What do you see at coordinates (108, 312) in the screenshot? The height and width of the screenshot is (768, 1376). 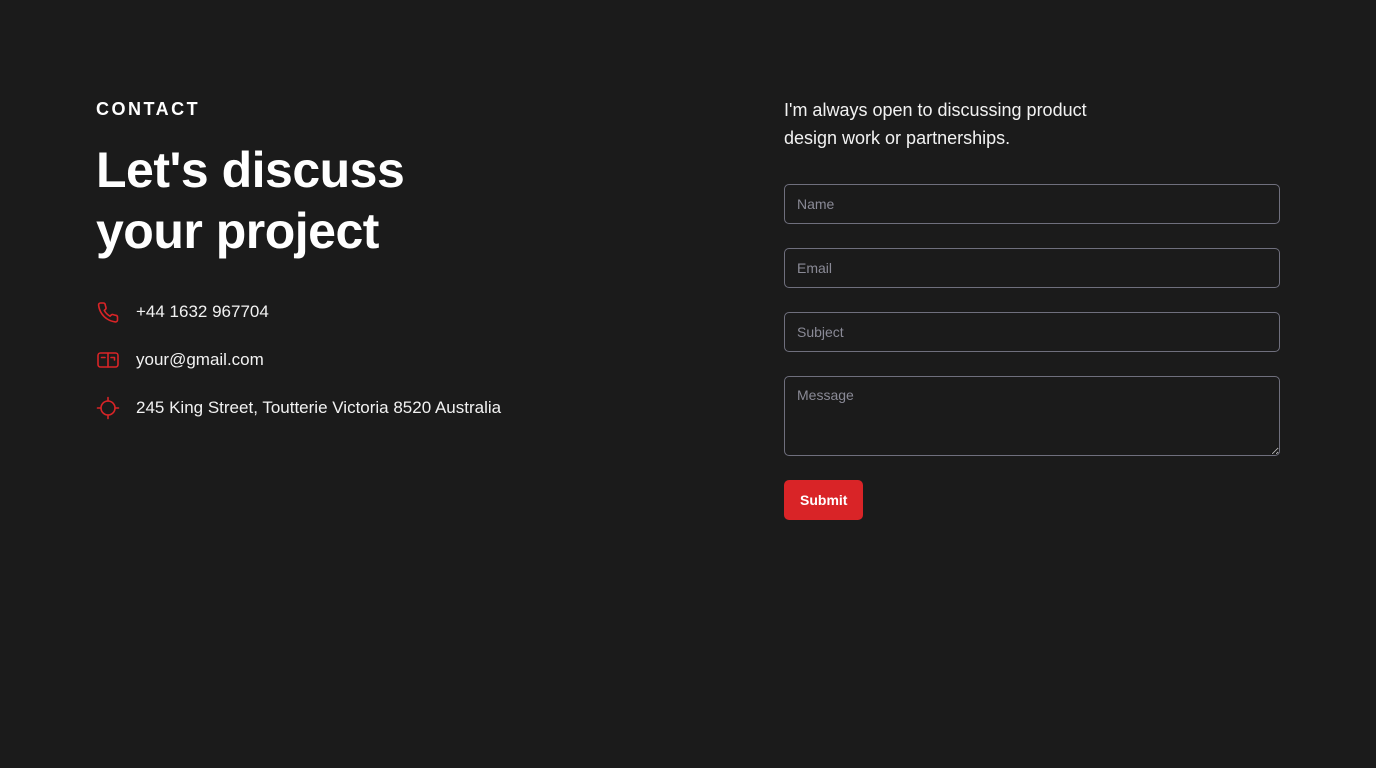 I see `phone-icon` at bounding box center [108, 312].